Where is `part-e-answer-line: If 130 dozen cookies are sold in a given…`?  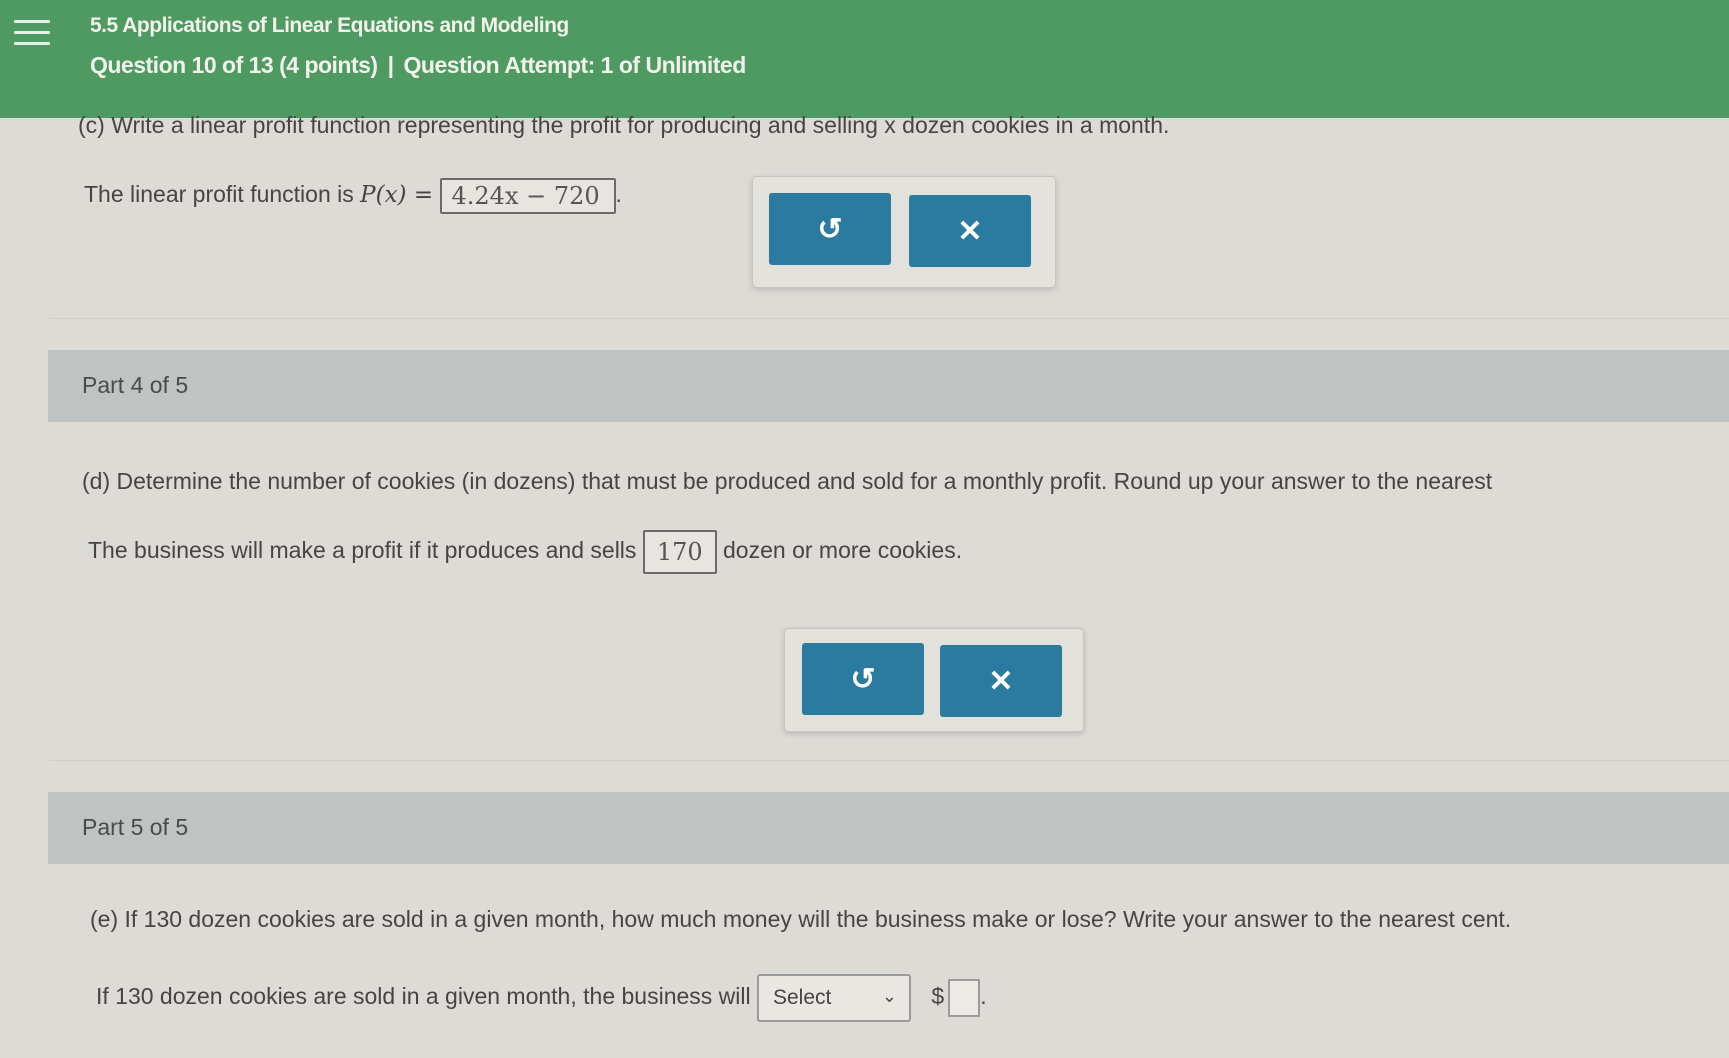 part-e-answer-line: If 130 dozen cookies are sold in a given… is located at coordinates (541, 998).